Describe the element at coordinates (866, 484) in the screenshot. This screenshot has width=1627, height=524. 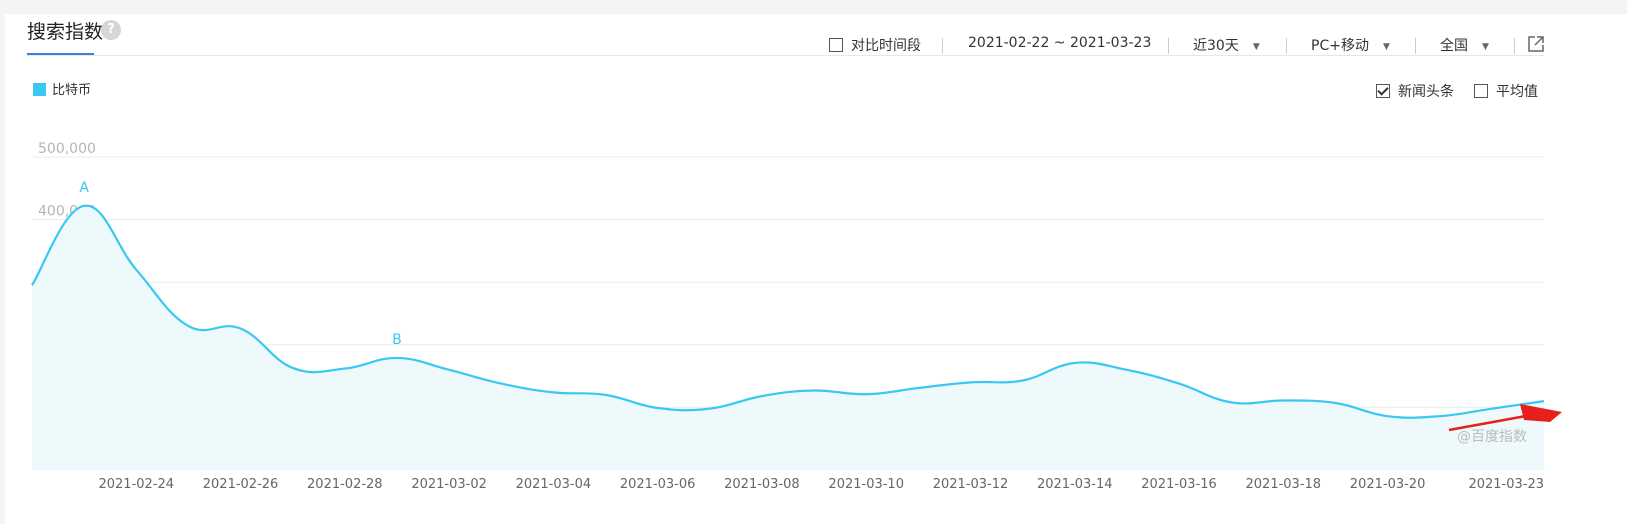
I see `x-tick-label: 2021-03-10` at that location.